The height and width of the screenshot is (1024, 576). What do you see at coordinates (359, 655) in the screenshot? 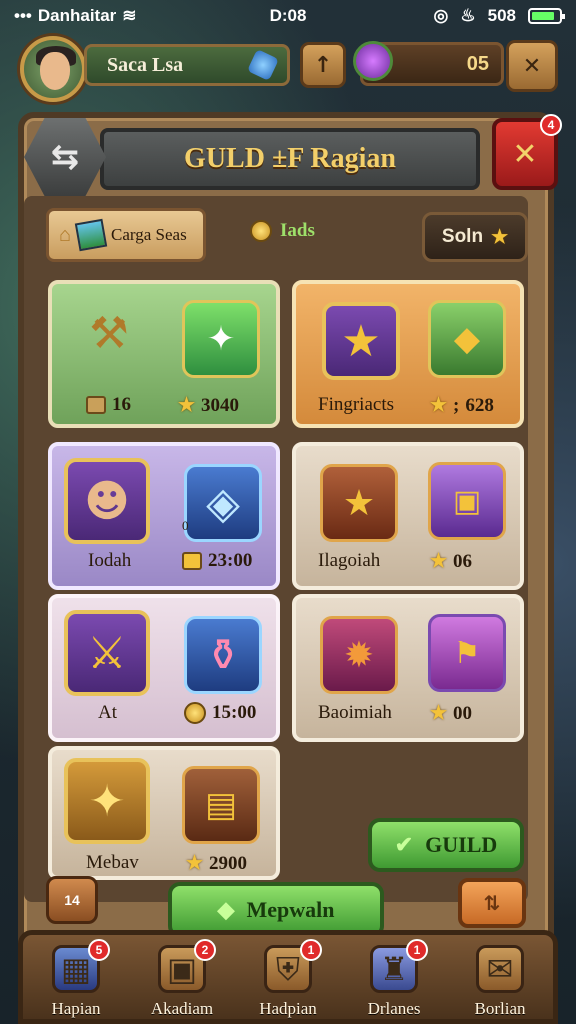
I see `relic-icon: ✹` at bounding box center [359, 655].